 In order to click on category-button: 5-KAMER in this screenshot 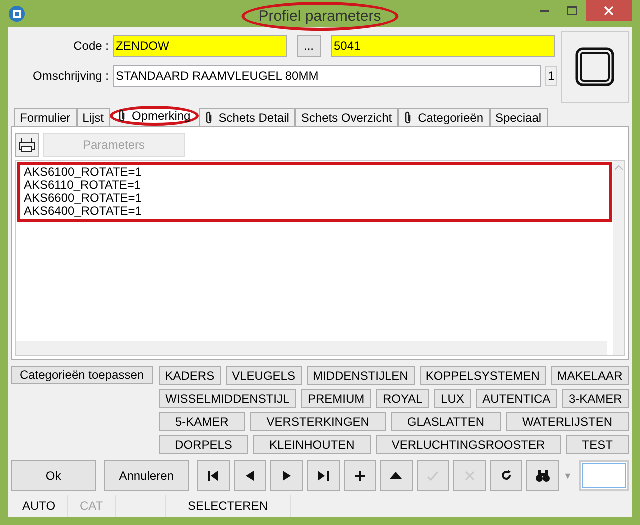, I will do `click(202, 421)`.